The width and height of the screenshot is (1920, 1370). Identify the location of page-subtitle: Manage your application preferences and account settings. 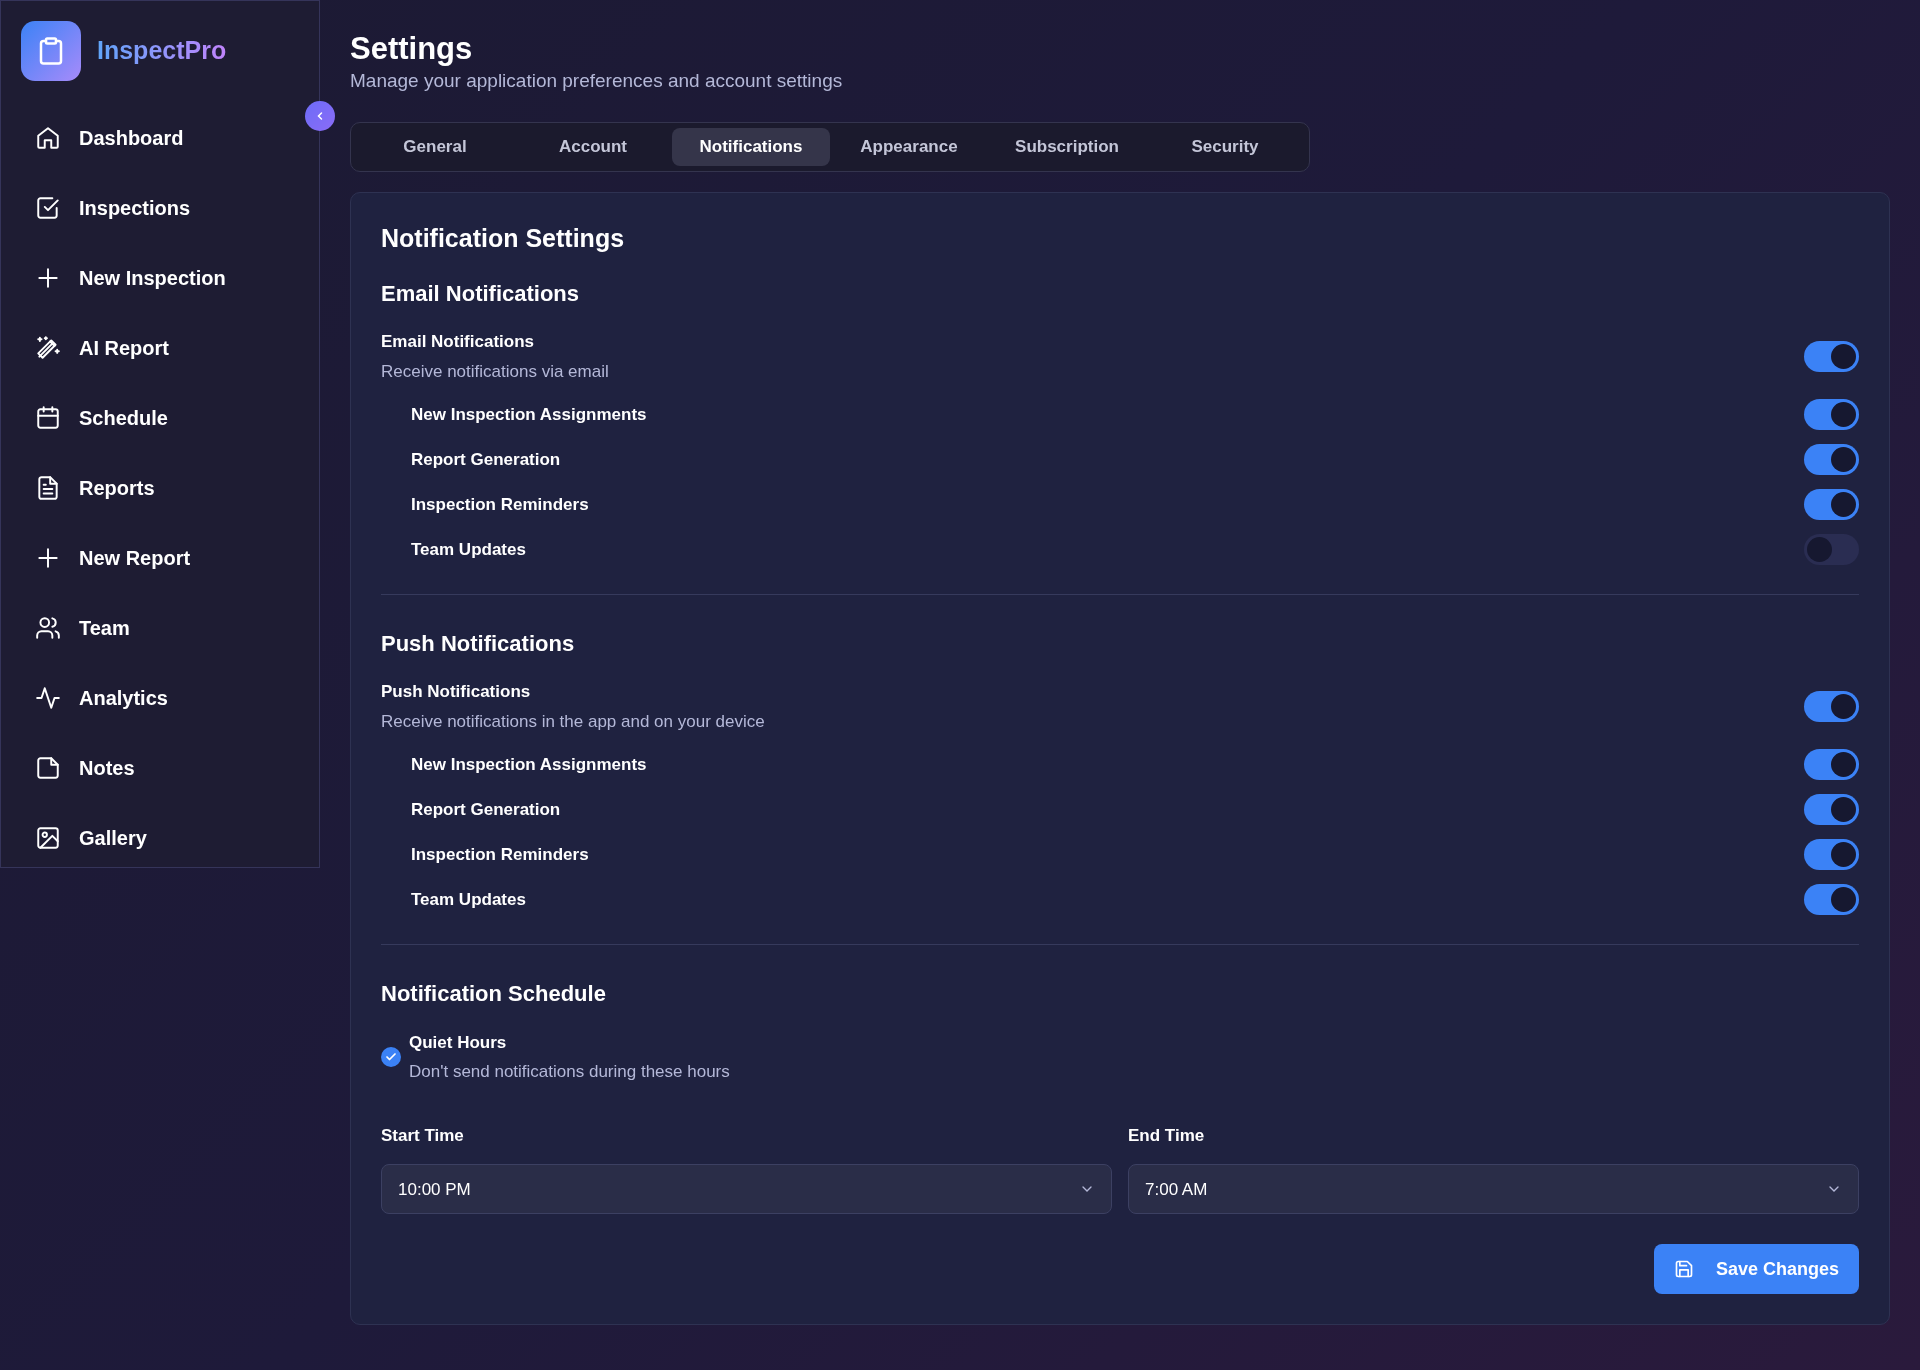
(597, 81).